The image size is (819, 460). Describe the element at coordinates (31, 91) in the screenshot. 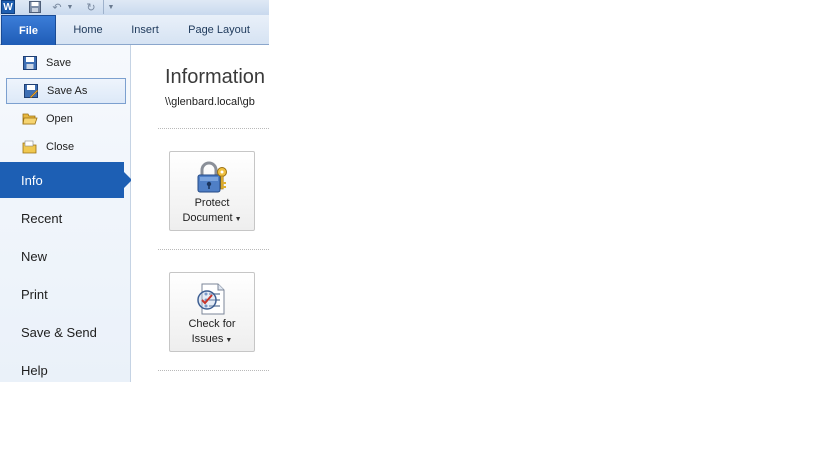

I see `save-as-icon` at that location.